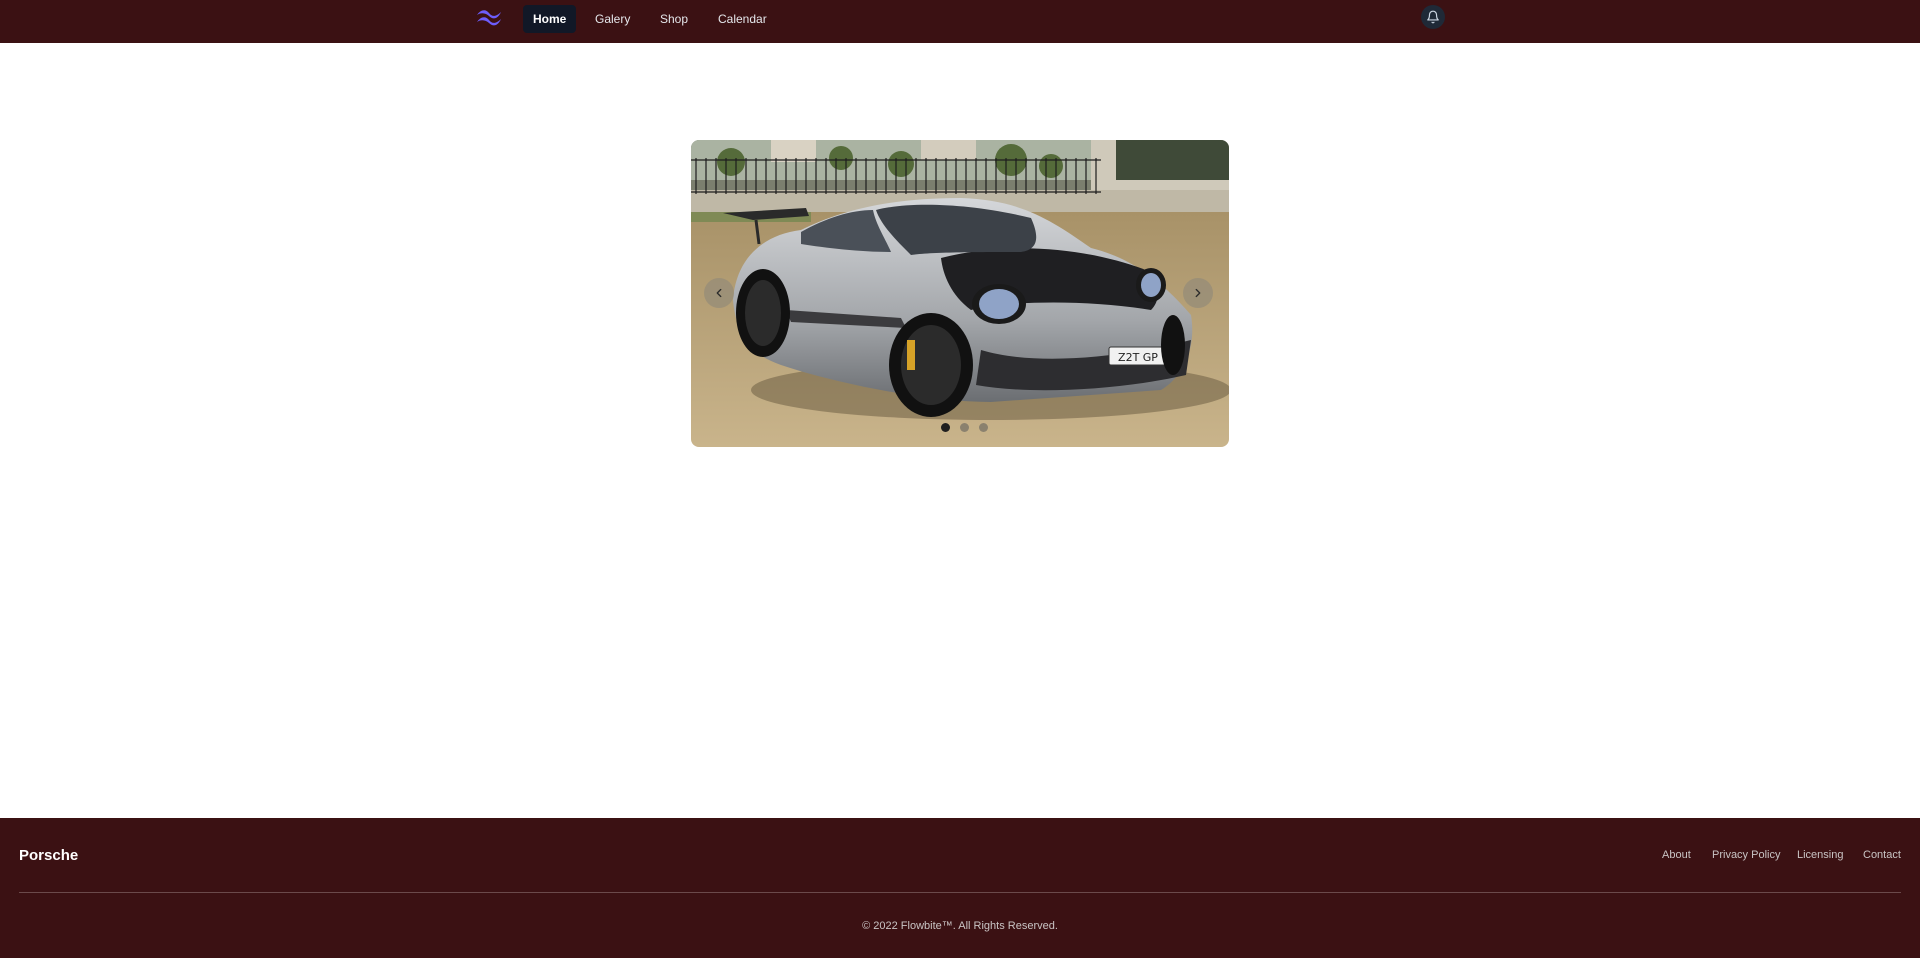 The image size is (1920, 958). I want to click on license-plate-text: Z2T GP, so click(1138, 357).